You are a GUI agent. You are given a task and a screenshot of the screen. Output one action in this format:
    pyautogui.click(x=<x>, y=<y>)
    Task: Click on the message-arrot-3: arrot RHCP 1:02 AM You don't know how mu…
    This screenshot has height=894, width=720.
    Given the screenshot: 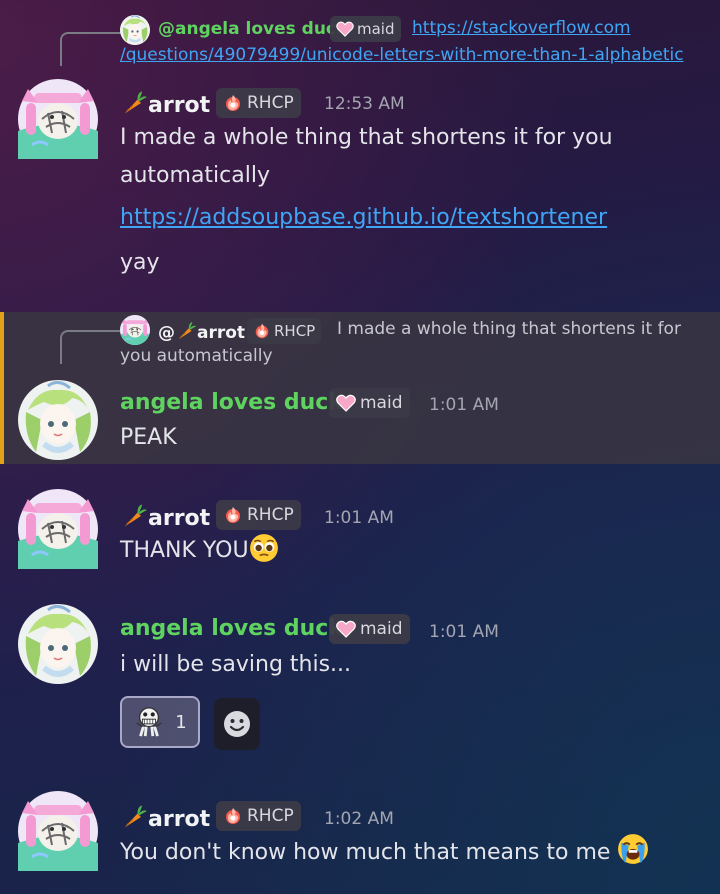 What is the action you would take?
    pyautogui.click(x=360, y=838)
    